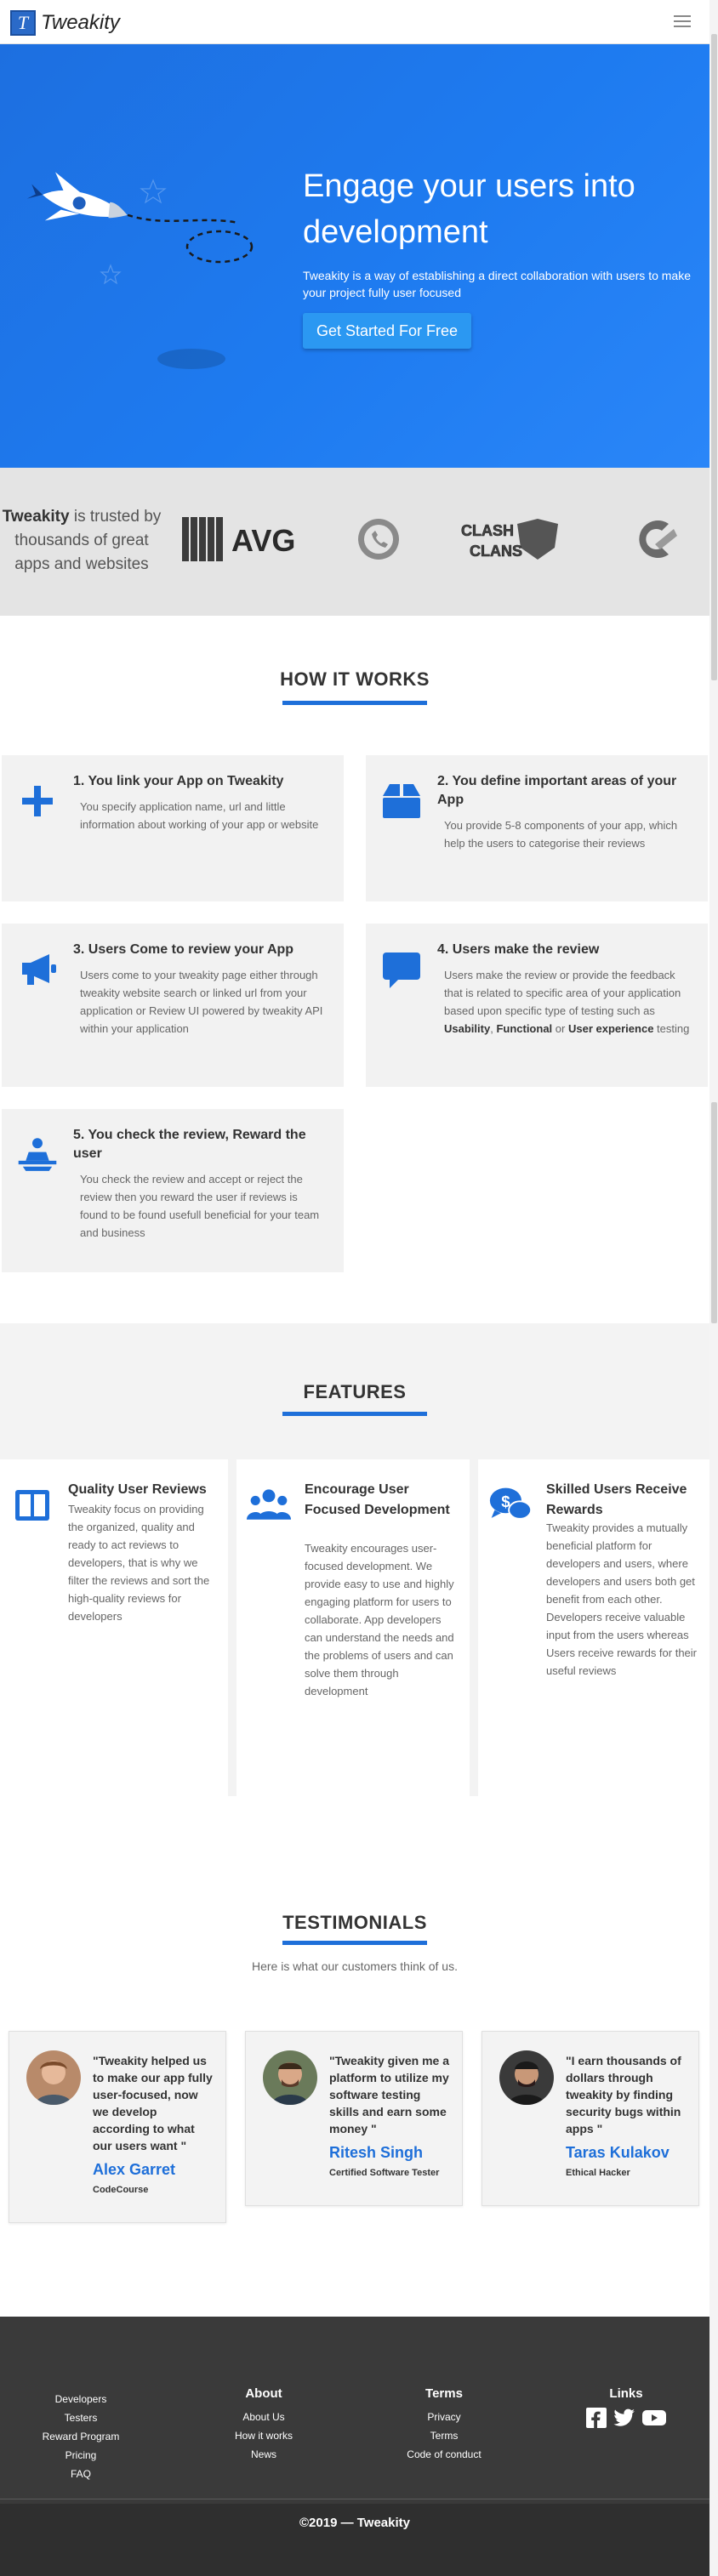 This screenshot has height=2576, width=718. Describe the element at coordinates (134, 2169) in the screenshot. I see `testimonial-name: Alex Garret` at that location.